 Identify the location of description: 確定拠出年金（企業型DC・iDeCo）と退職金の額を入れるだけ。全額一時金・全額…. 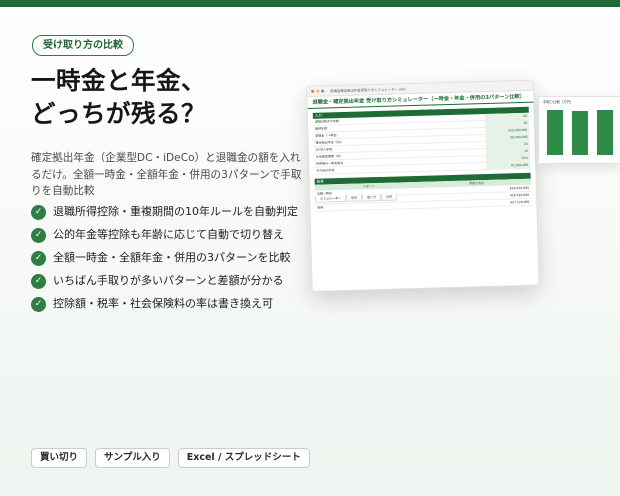
(166, 174).